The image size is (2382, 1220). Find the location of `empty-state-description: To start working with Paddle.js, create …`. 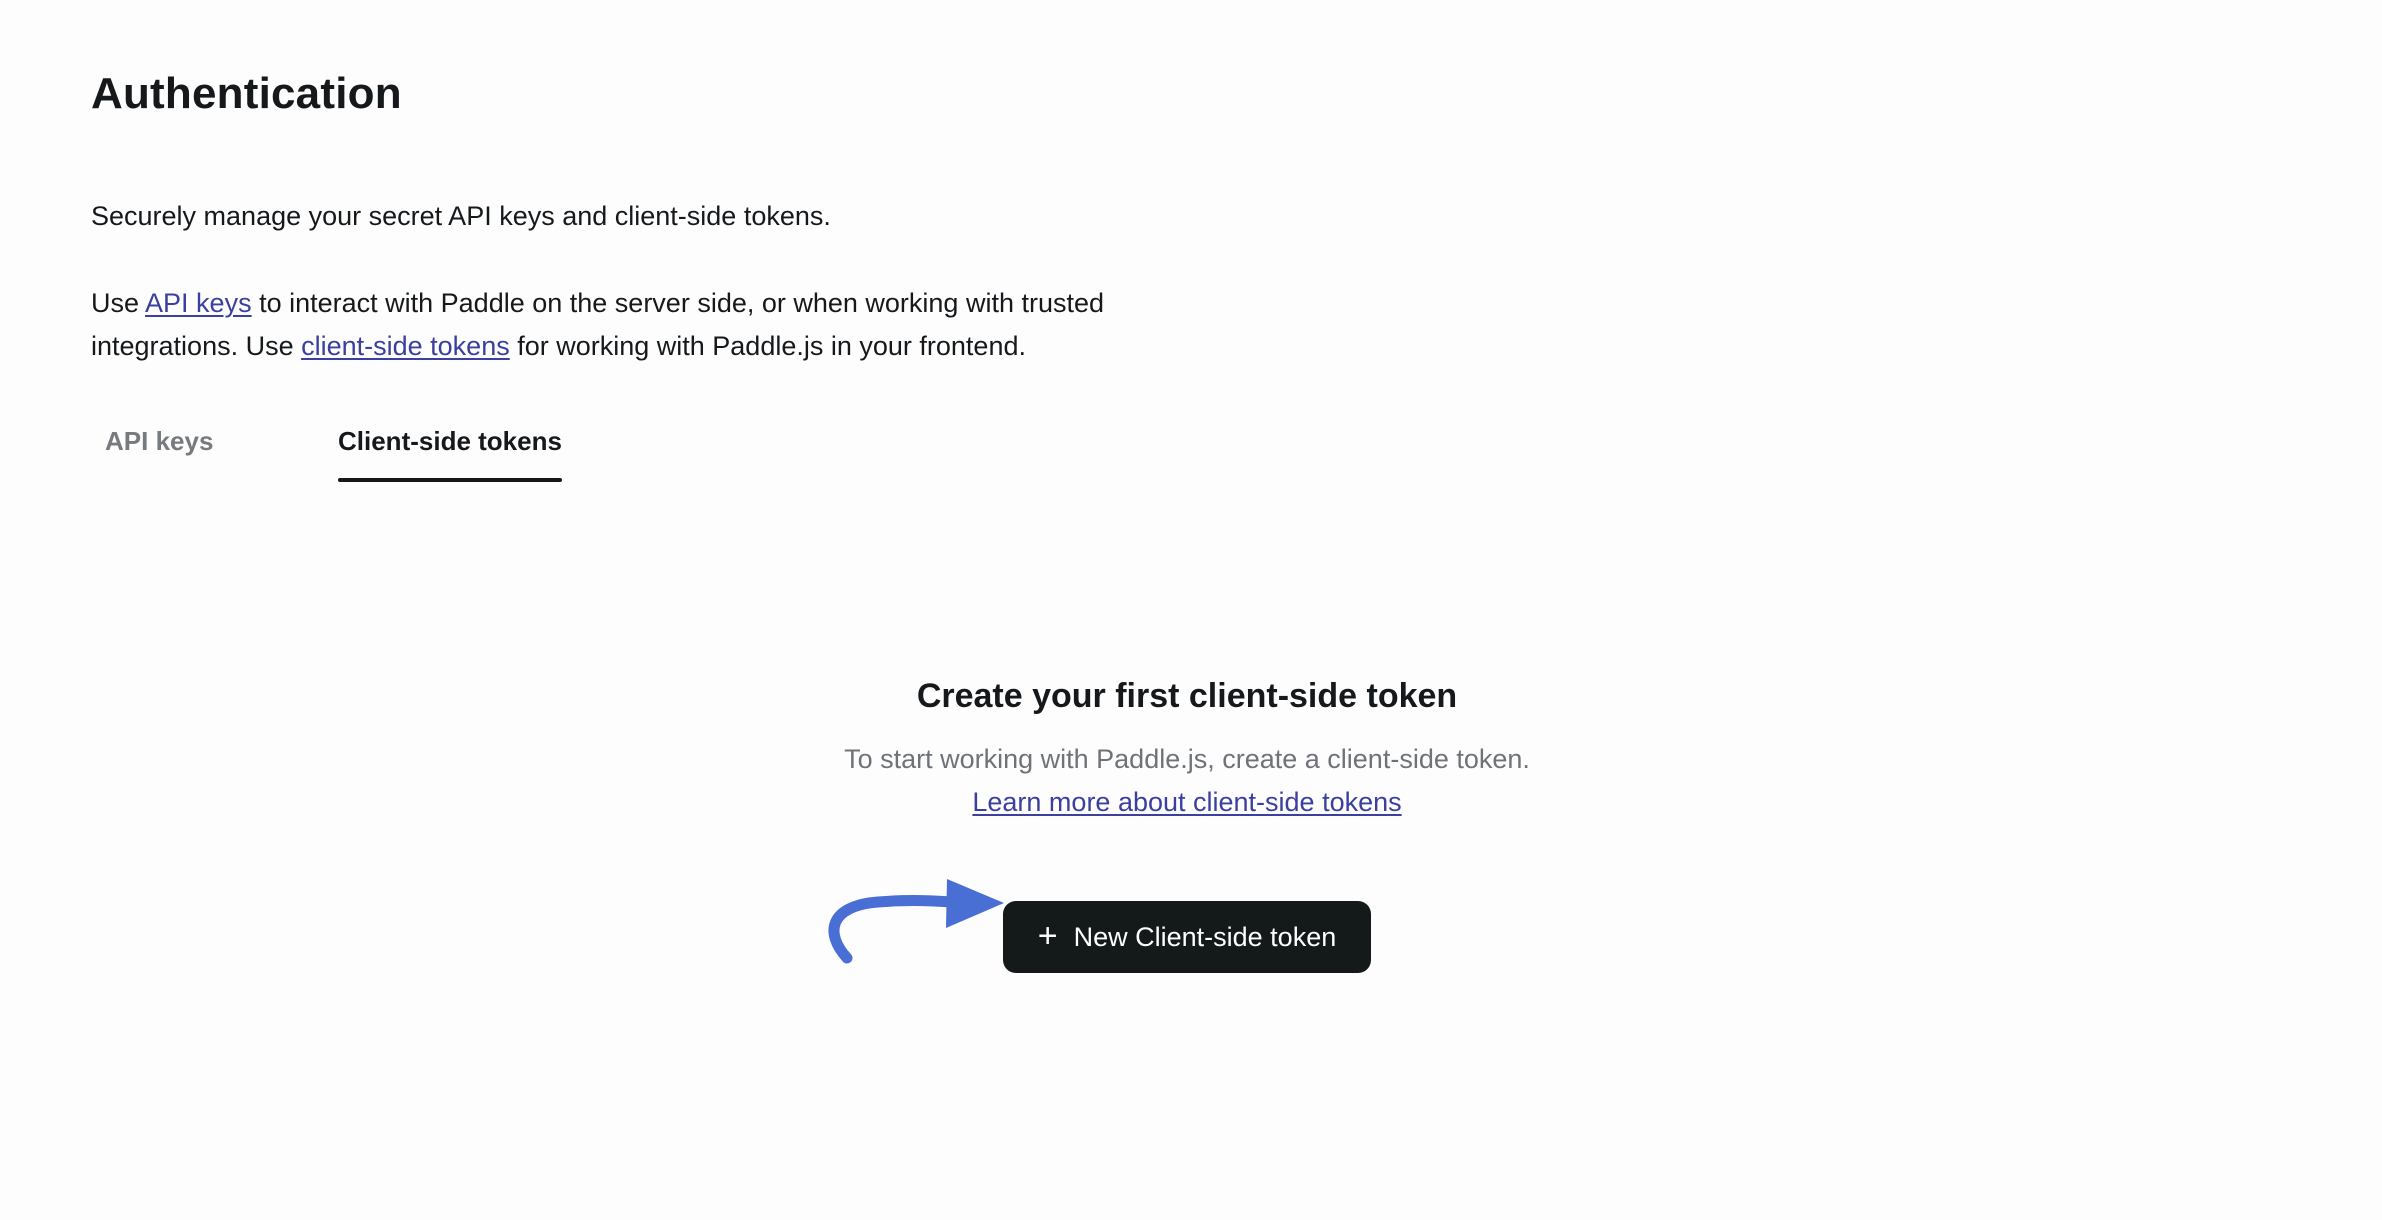

empty-state-description: To start working with Paddle.js, create … is located at coordinates (1187, 759).